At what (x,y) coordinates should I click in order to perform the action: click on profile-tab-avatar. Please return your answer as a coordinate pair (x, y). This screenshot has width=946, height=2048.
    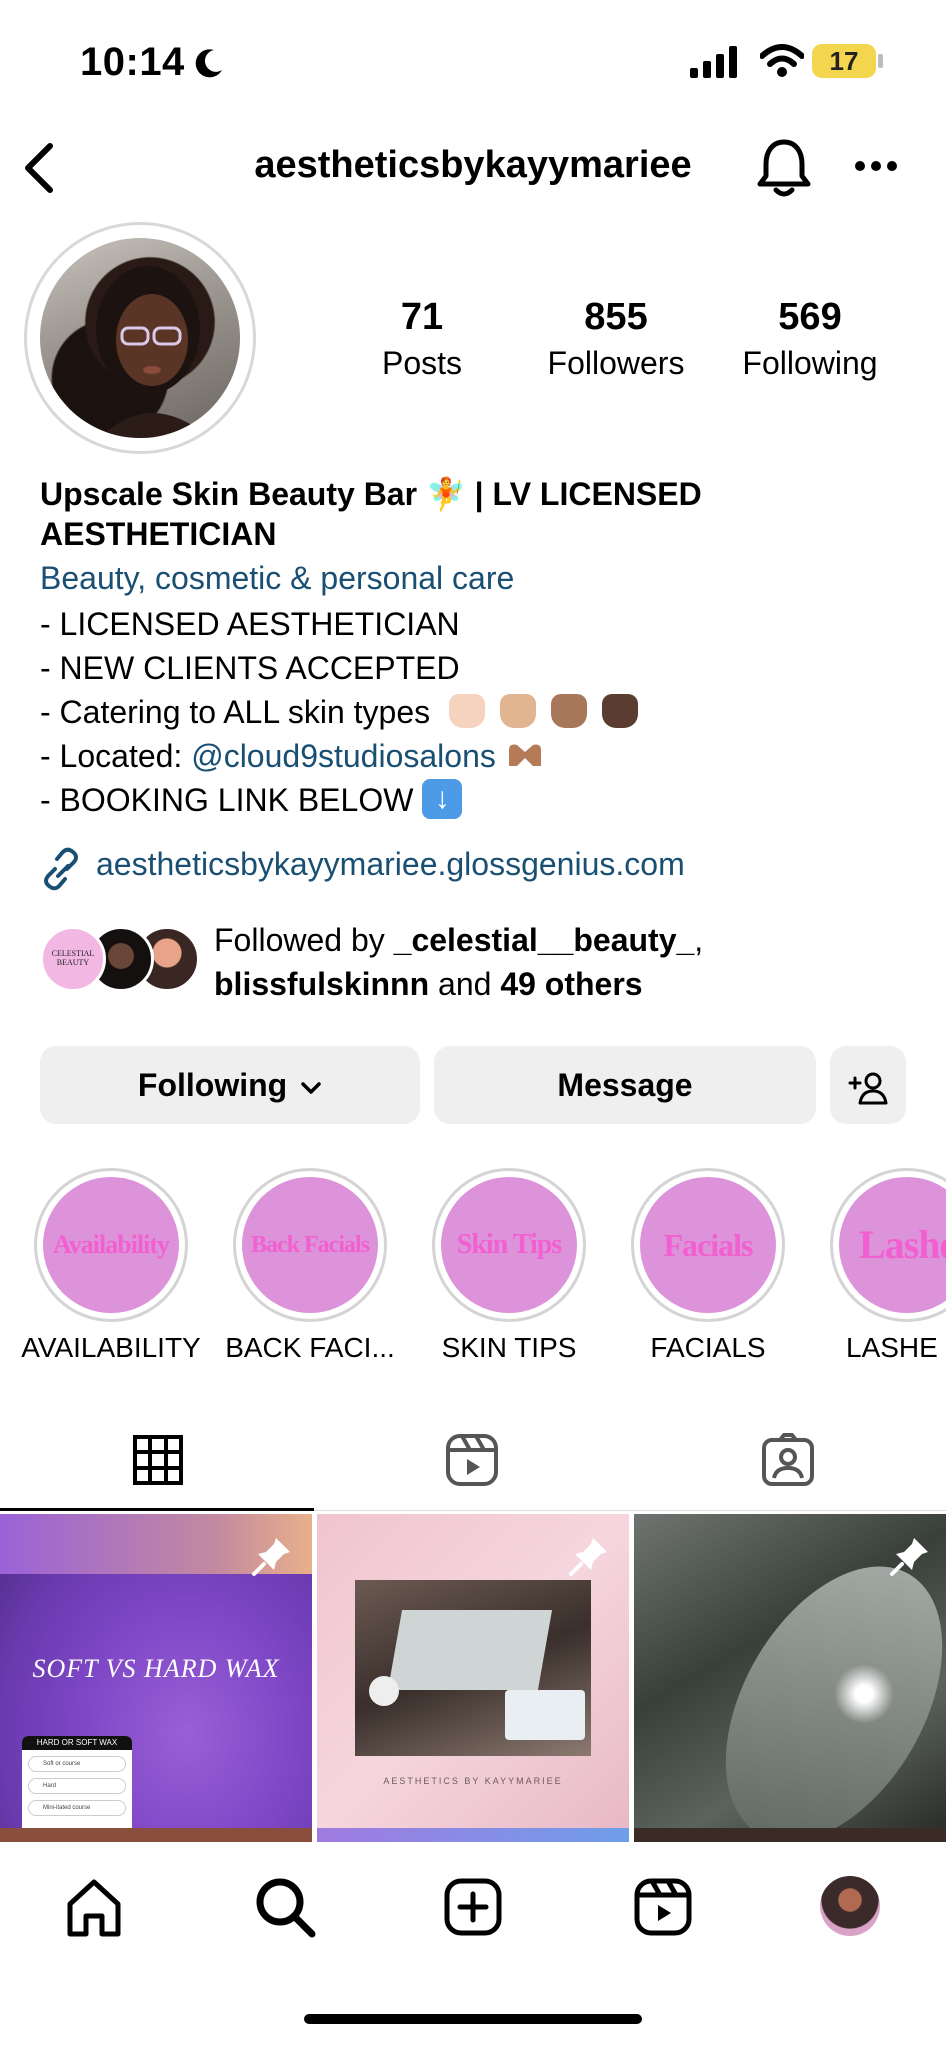
    Looking at the image, I should click on (850, 1906).